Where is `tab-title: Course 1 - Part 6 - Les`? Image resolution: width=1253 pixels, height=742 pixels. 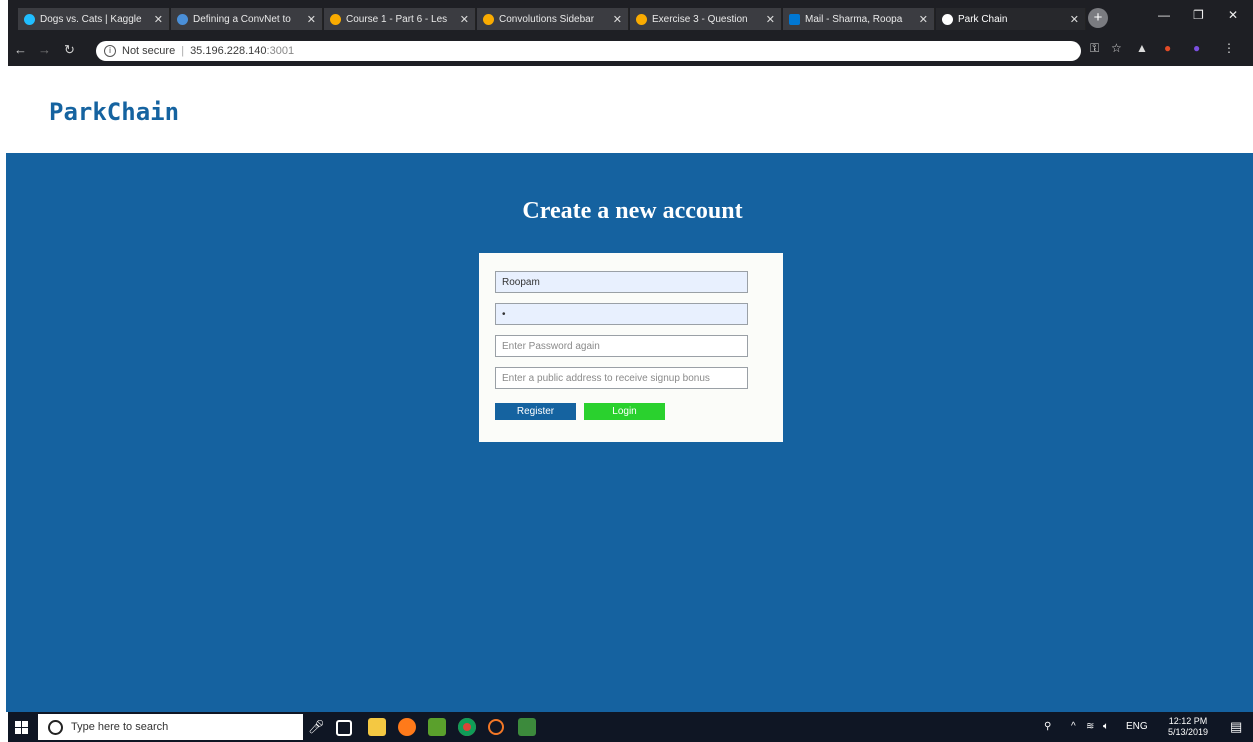
tab-title: Course 1 - Part 6 - Les is located at coordinates (397, 19).